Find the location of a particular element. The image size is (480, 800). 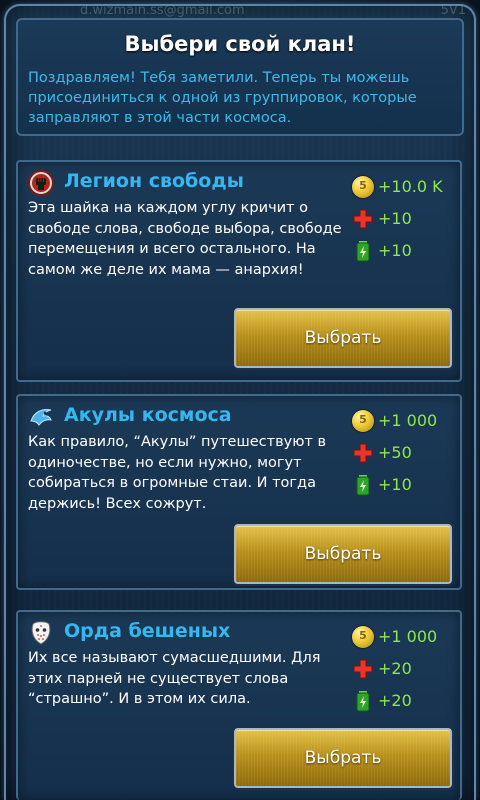

energy-value: +20 is located at coordinates (395, 700).